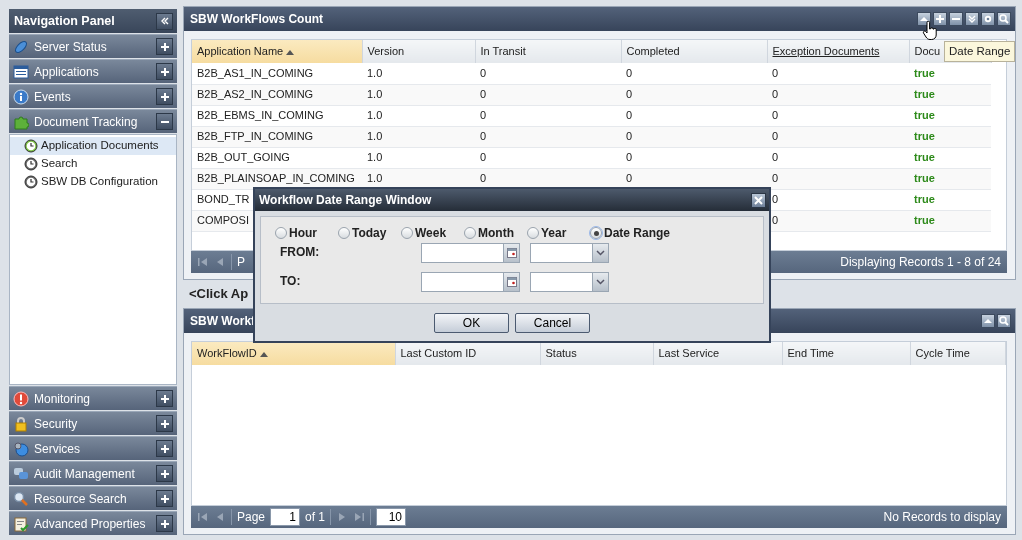  What do you see at coordinates (93, 164) in the screenshot?
I see `tree-item: Search` at bounding box center [93, 164].